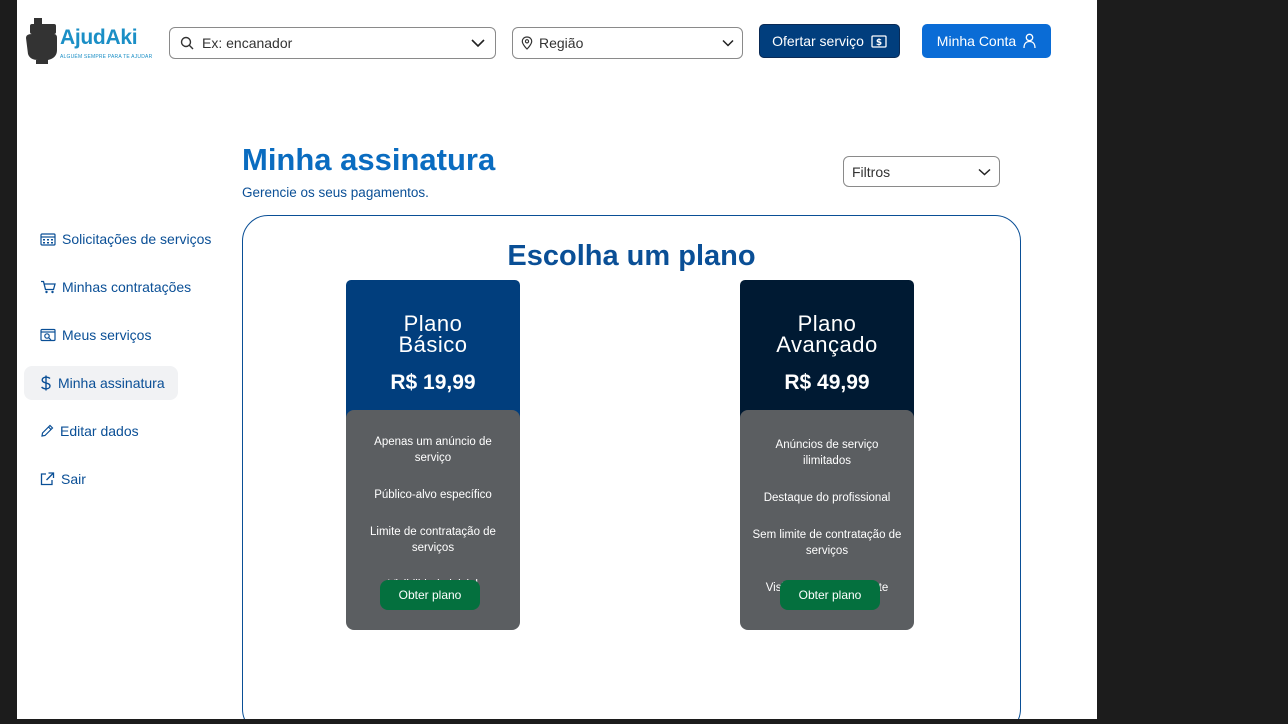  Describe the element at coordinates (827, 543) in the screenshot. I see `plan-feature: Sem limite de contratação de serviços` at that location.